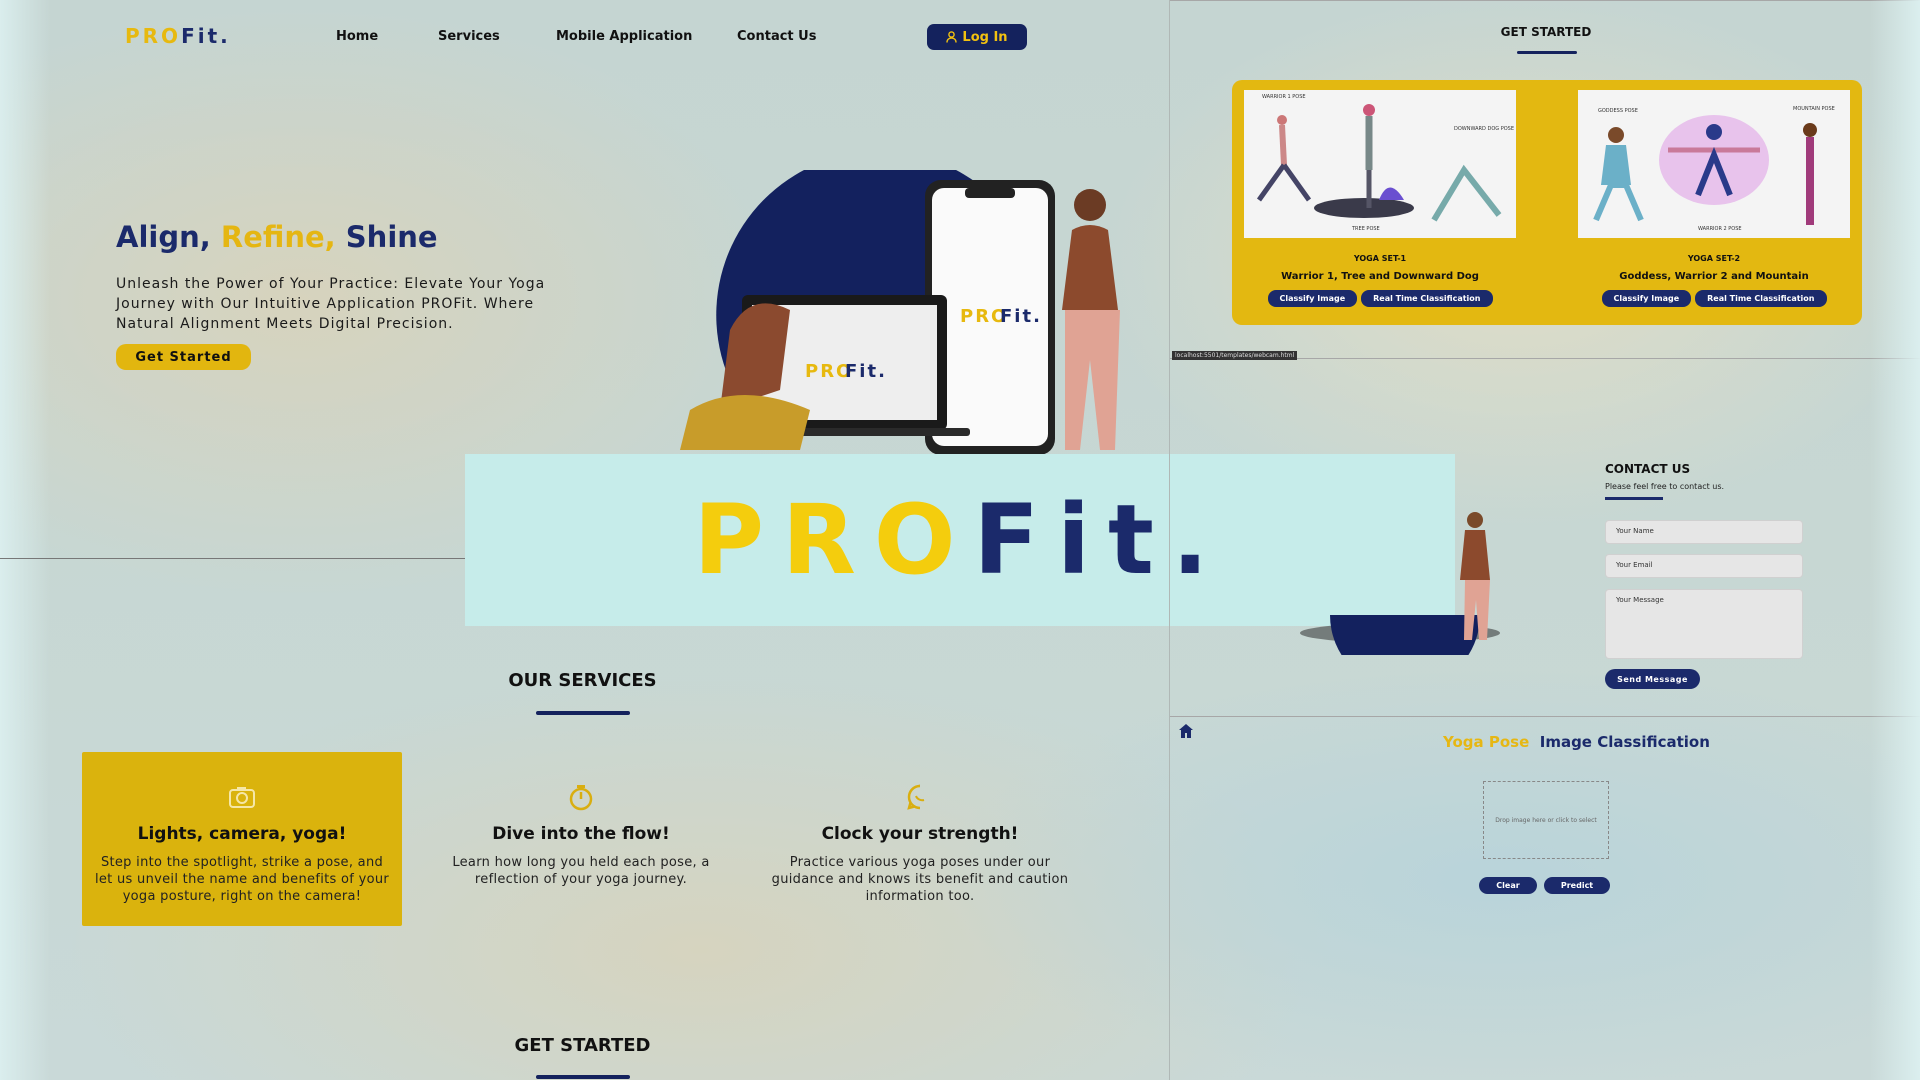 The height and width of the screenshot is (1080, 1920). I want to click on home-icon, so click(1186, 731).